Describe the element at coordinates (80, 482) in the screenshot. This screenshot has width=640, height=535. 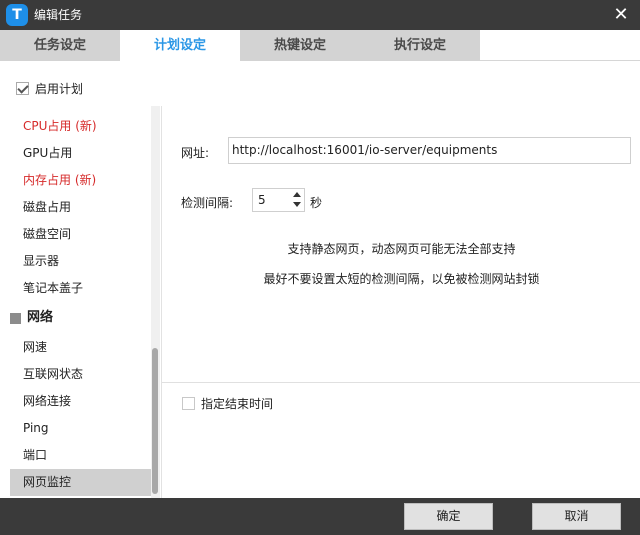
I see `sidebar-item-web-monitor: 网页监控` at that location.